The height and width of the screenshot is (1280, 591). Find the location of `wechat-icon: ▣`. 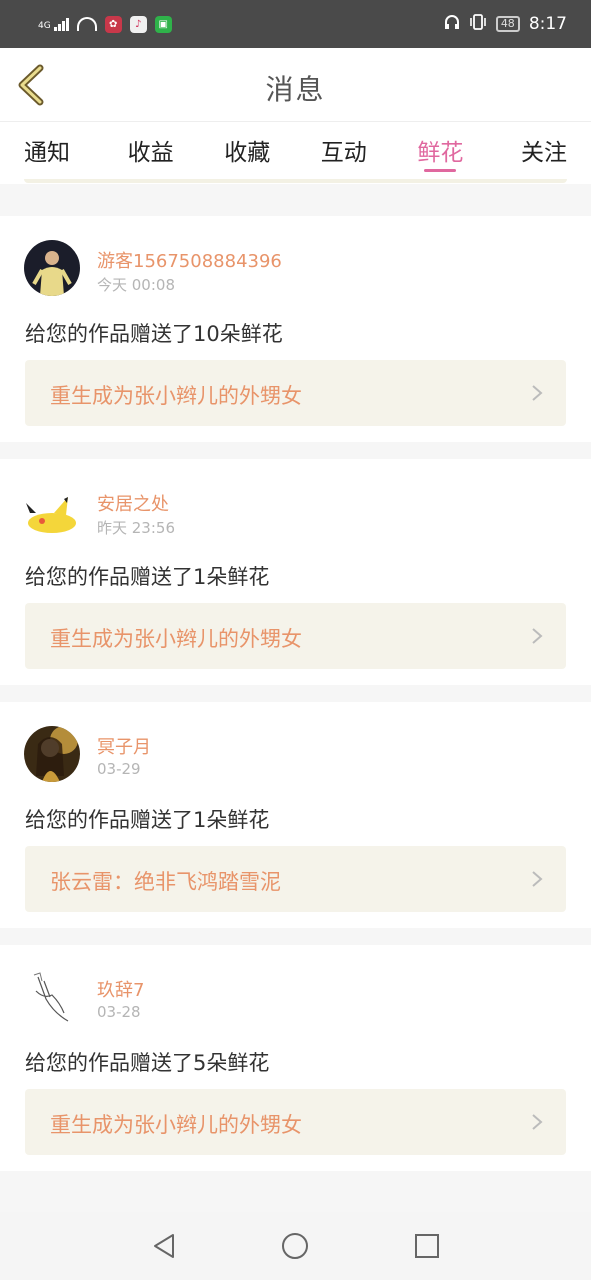

wechat-icon: ▣ is located at coordinates (163, 24).